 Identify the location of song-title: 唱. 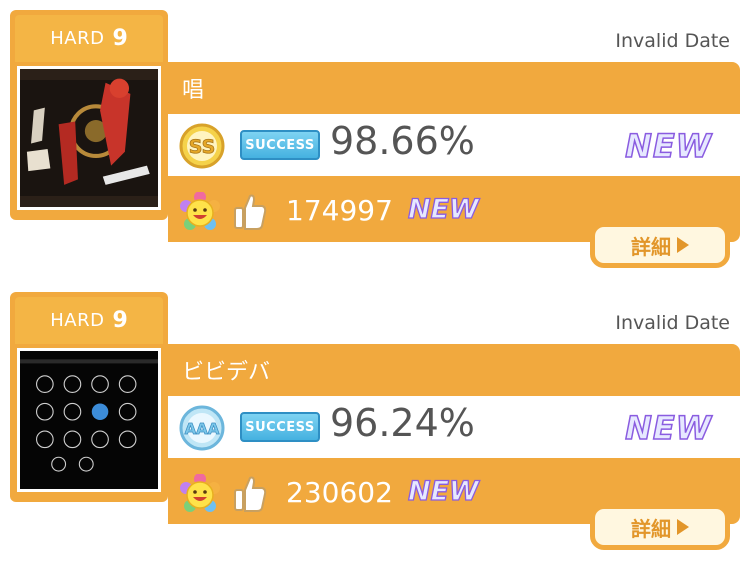
(193, 90).